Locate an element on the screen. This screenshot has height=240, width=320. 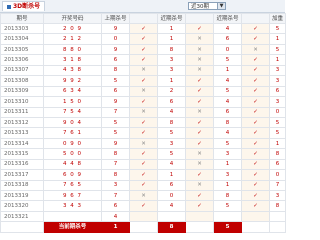
issue-cell: 2013314 is located at coordinates (22, 143).